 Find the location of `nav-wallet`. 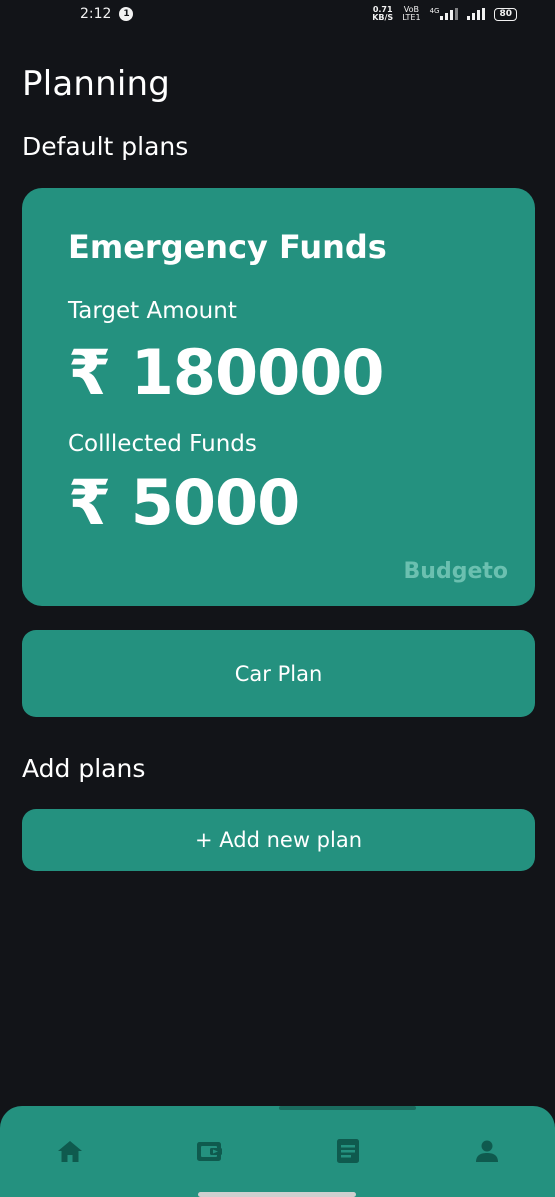

nav-wallet is located at coordinates (210, 1151).